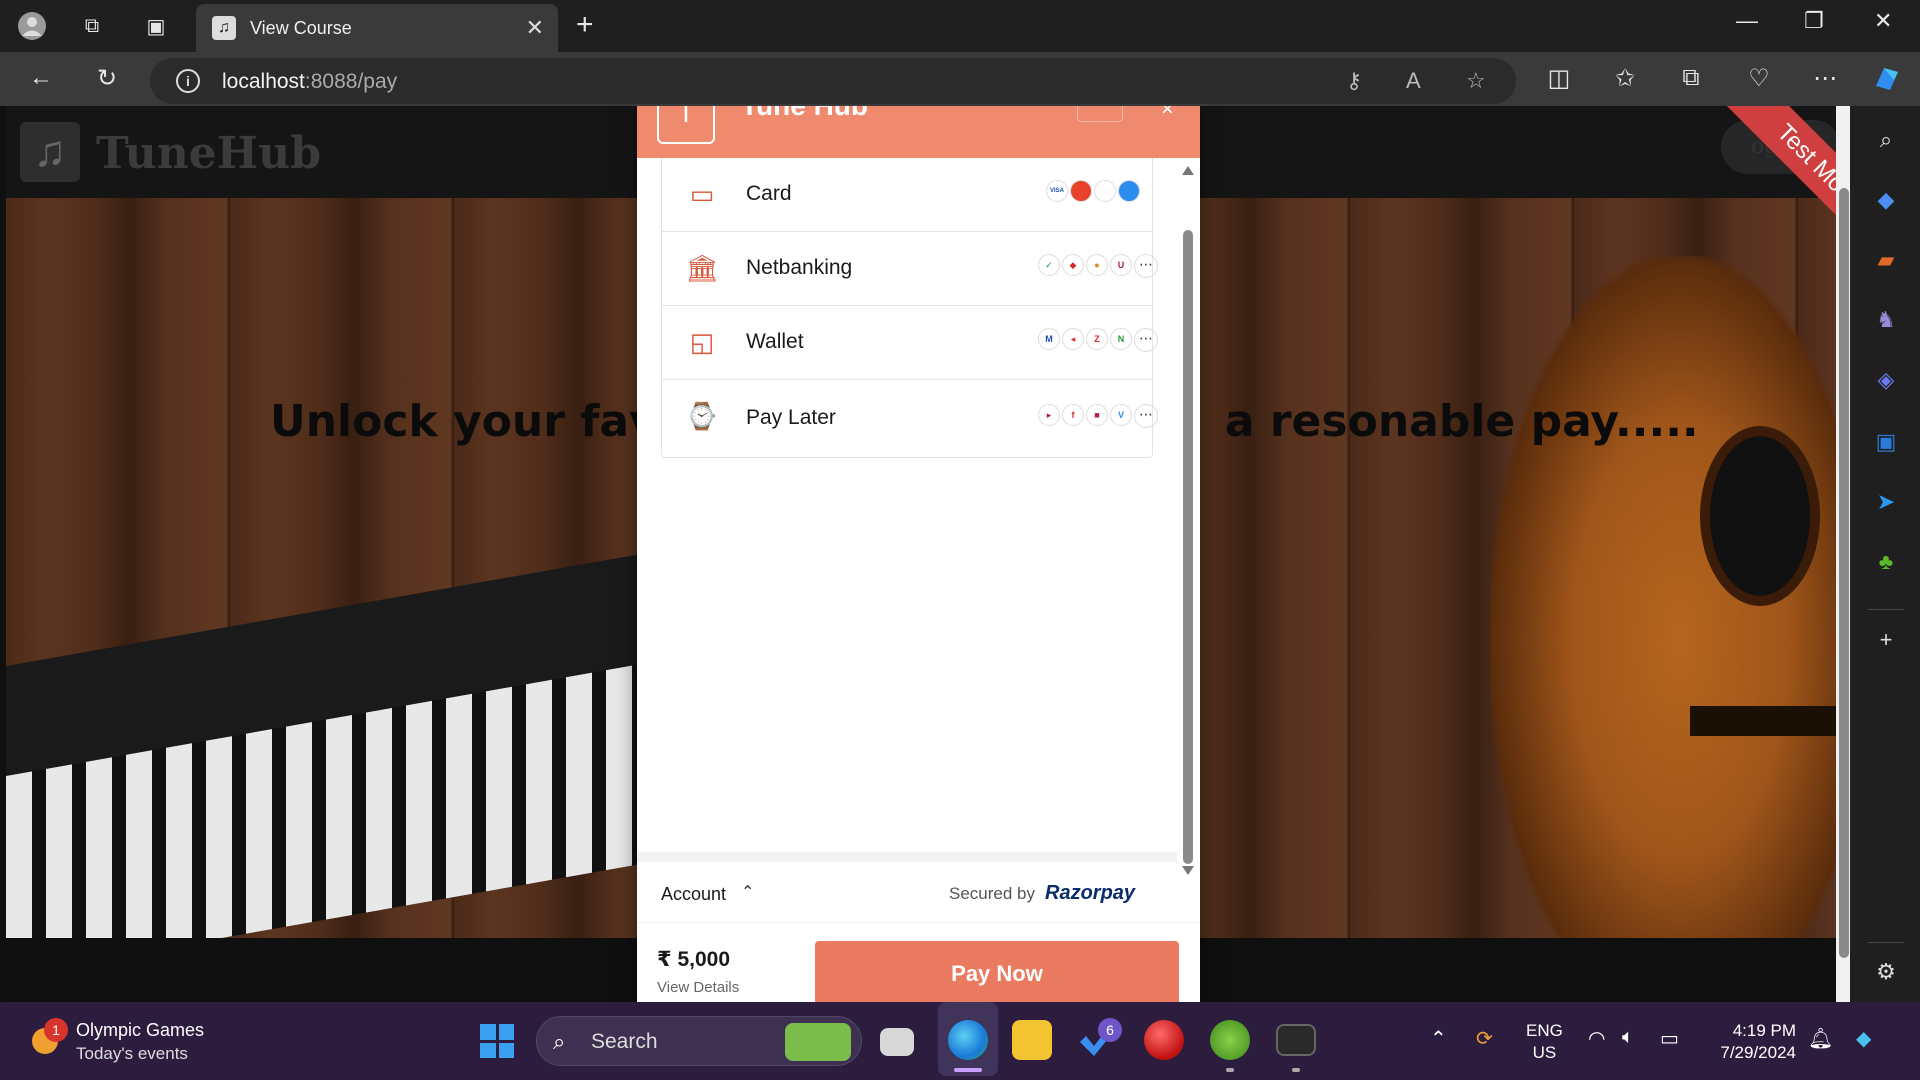 The width and height of the screenshot is (1920, 1080). I want to click on secured-by-text: Secured by, so click(992, 893).